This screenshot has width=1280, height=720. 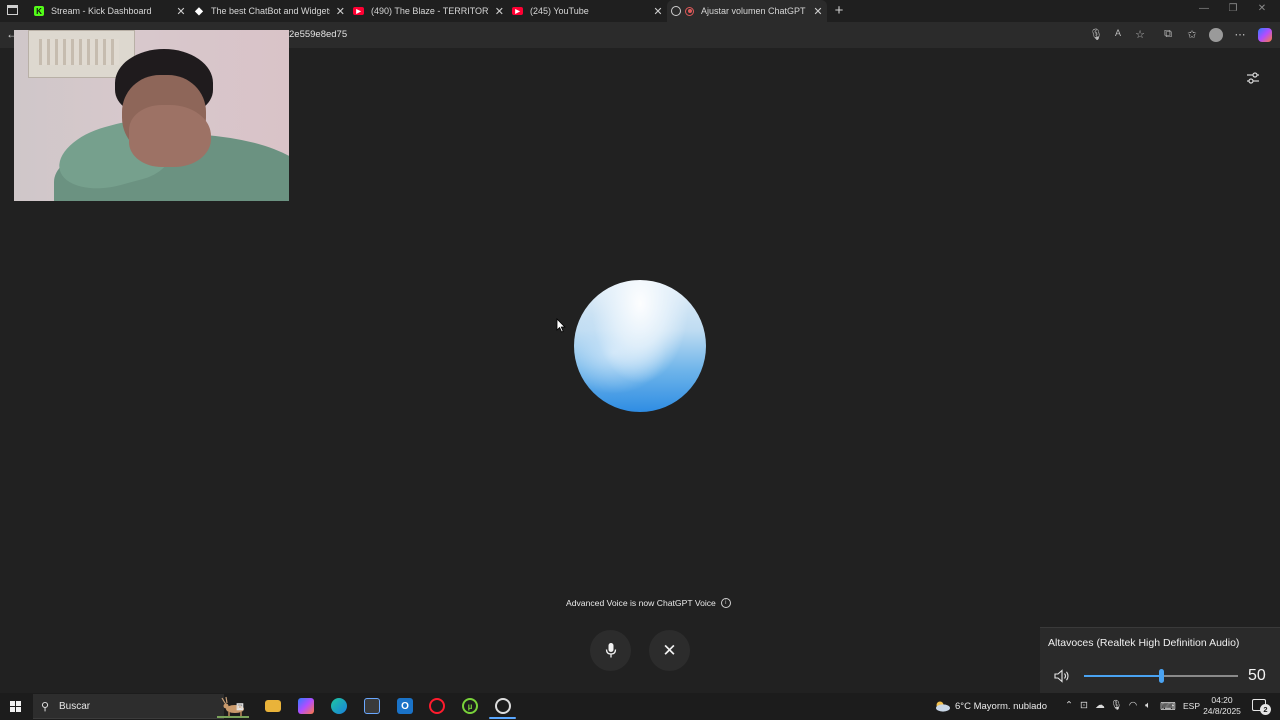 What do you see at coordinates (199, 11) in the screenshot?
I see `diamond-icon: ◆` at bounding box center [199, 11].